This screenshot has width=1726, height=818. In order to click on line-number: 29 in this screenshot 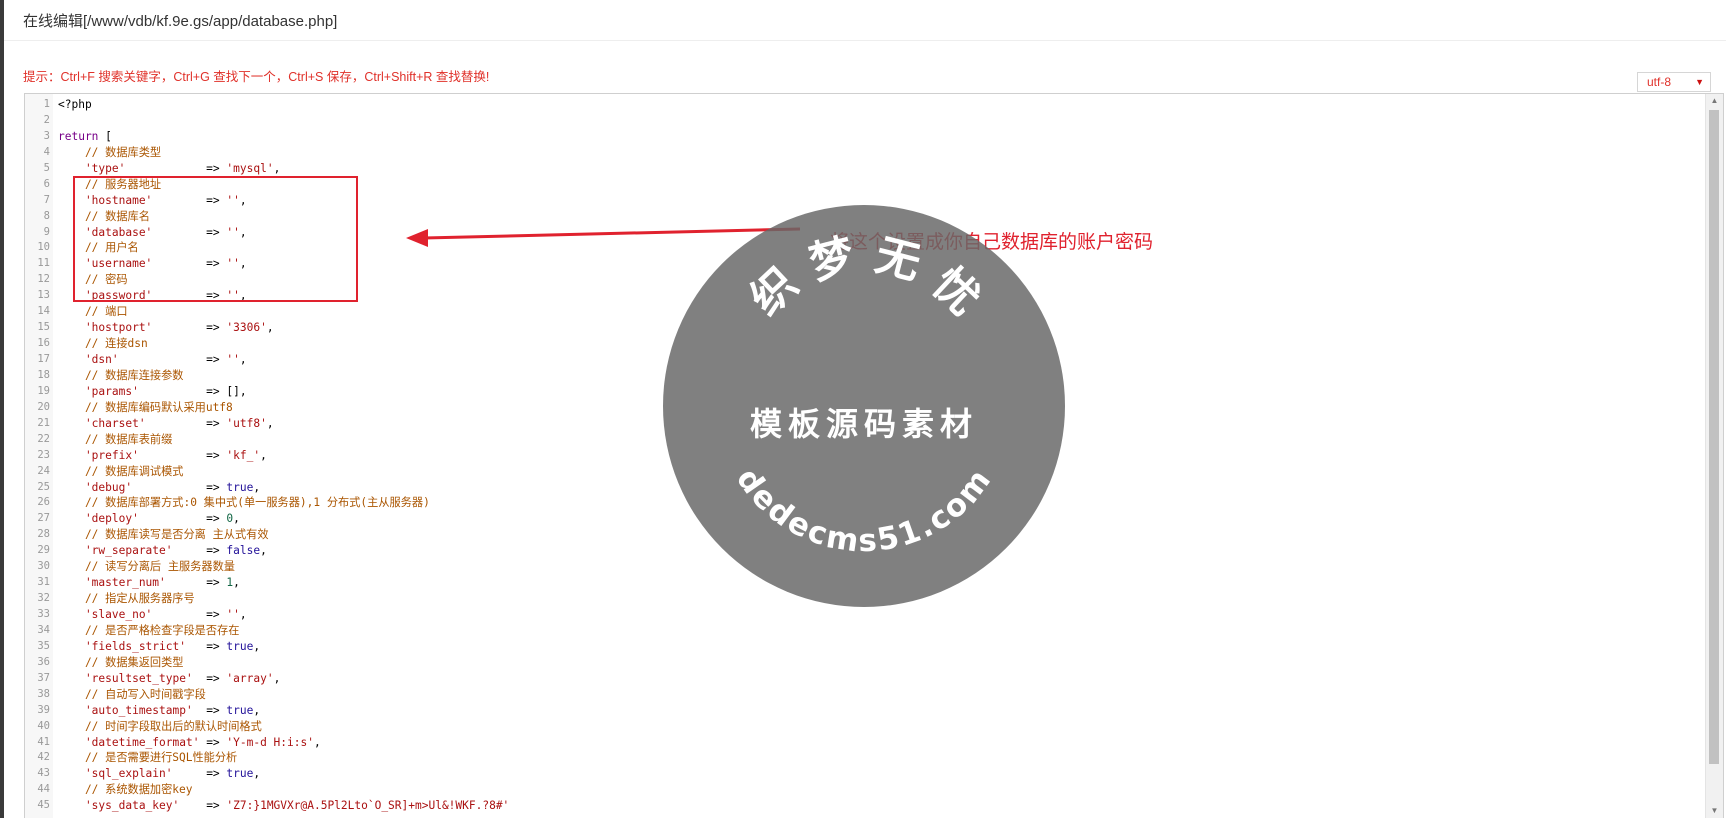, I will do `click(43, 550)`.